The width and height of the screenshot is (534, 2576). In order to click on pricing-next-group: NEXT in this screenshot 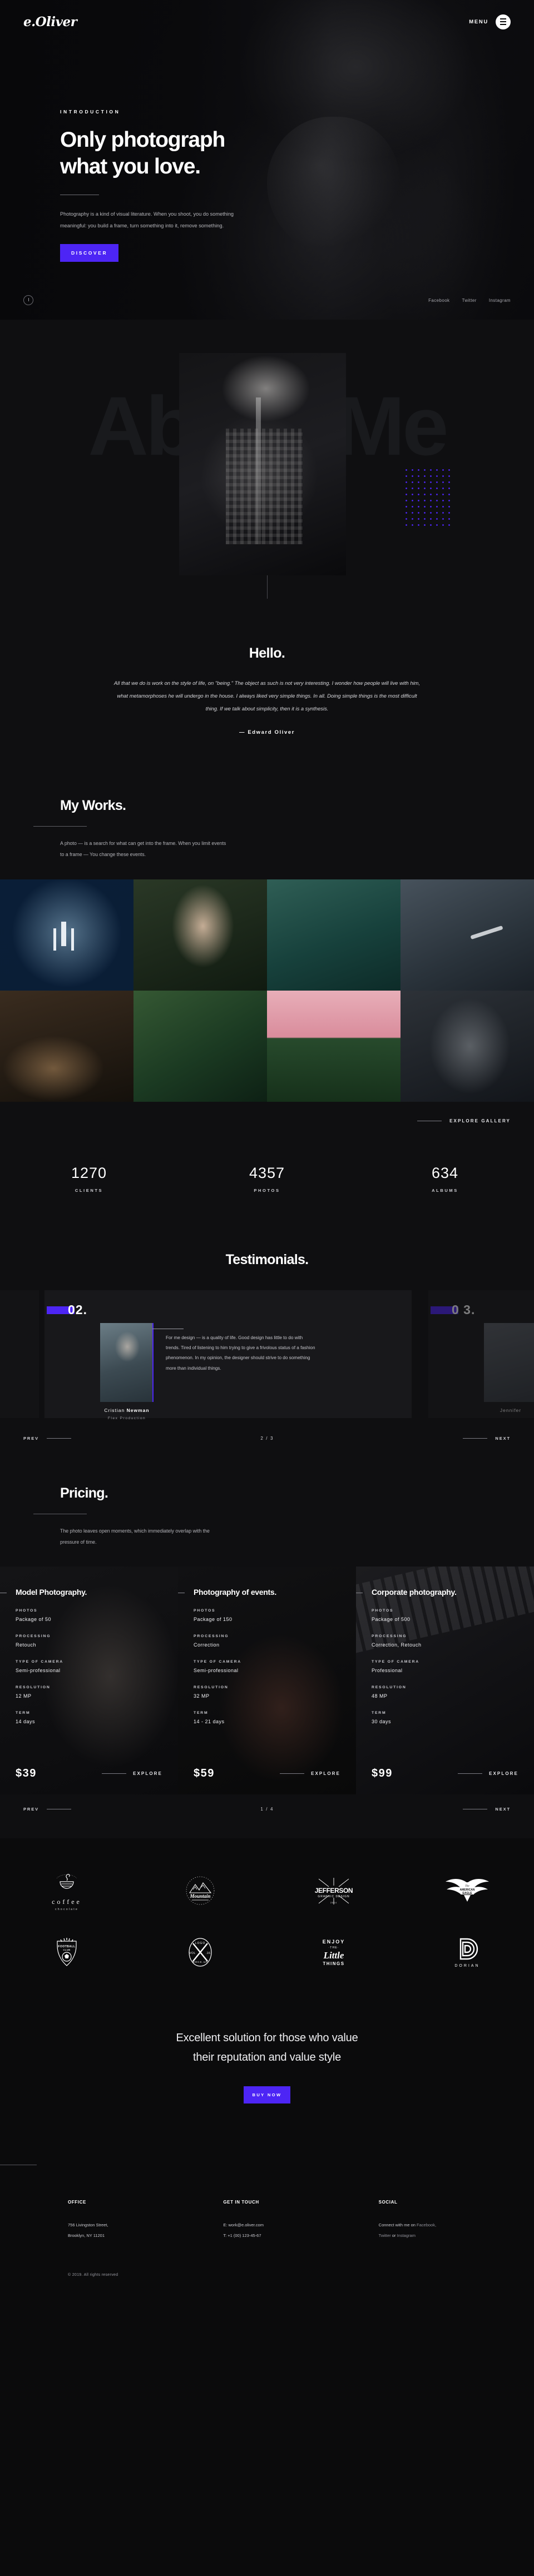, I will do `click(487, 1810)`.